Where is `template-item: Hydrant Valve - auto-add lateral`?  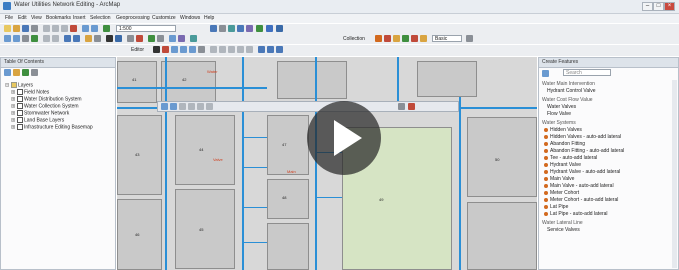
template-item: Hydrant Valve - auto-add lateral is located at coordinates (582, 172).